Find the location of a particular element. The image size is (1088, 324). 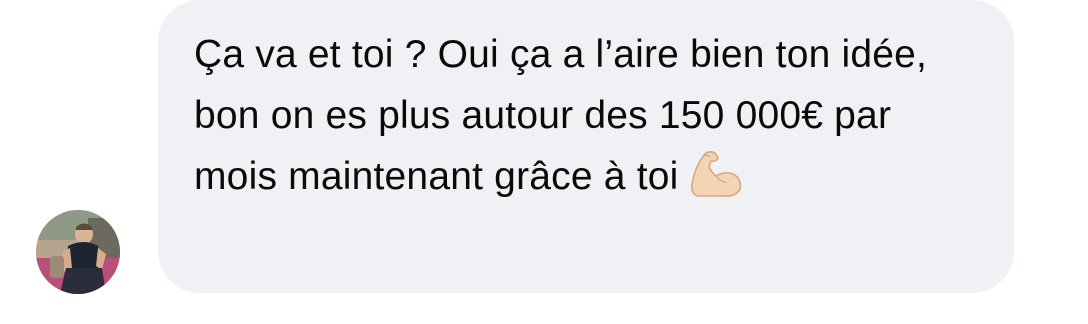

flexed-biceps-icon is located at coordinates (715, 174).